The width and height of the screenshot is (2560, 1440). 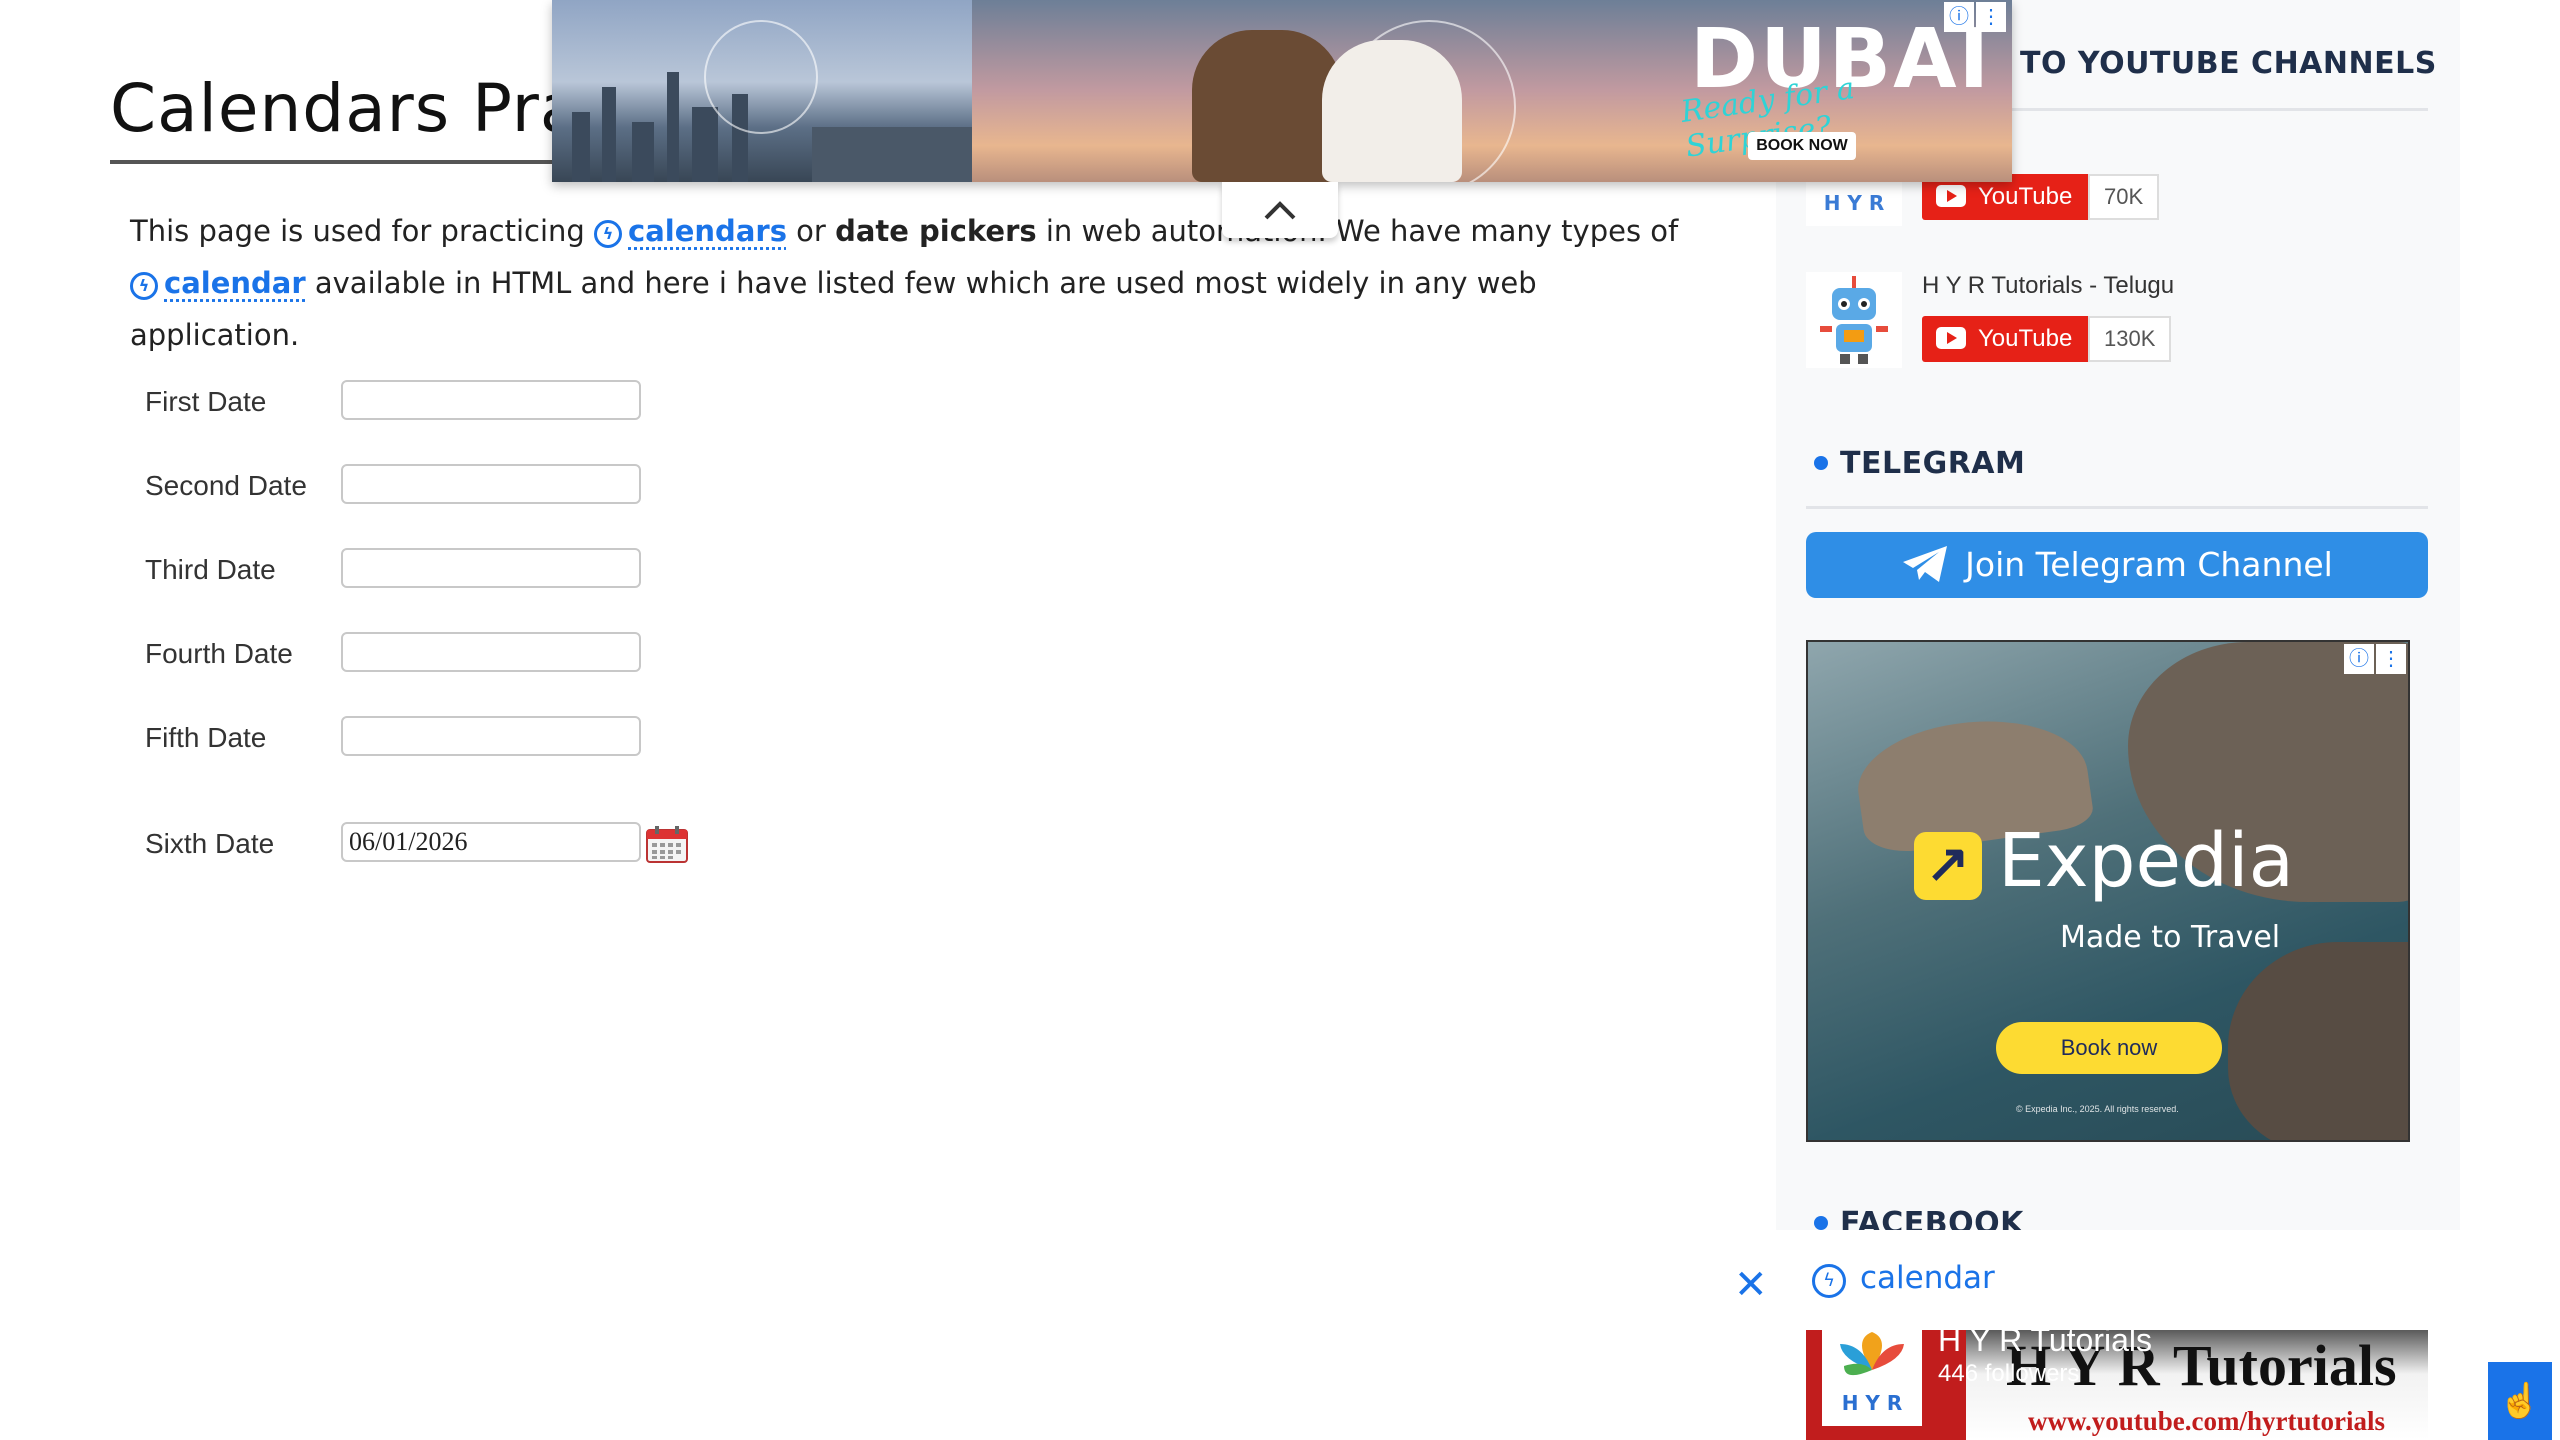 I want to click on fourth-date-input, so click(x=491, y=652).